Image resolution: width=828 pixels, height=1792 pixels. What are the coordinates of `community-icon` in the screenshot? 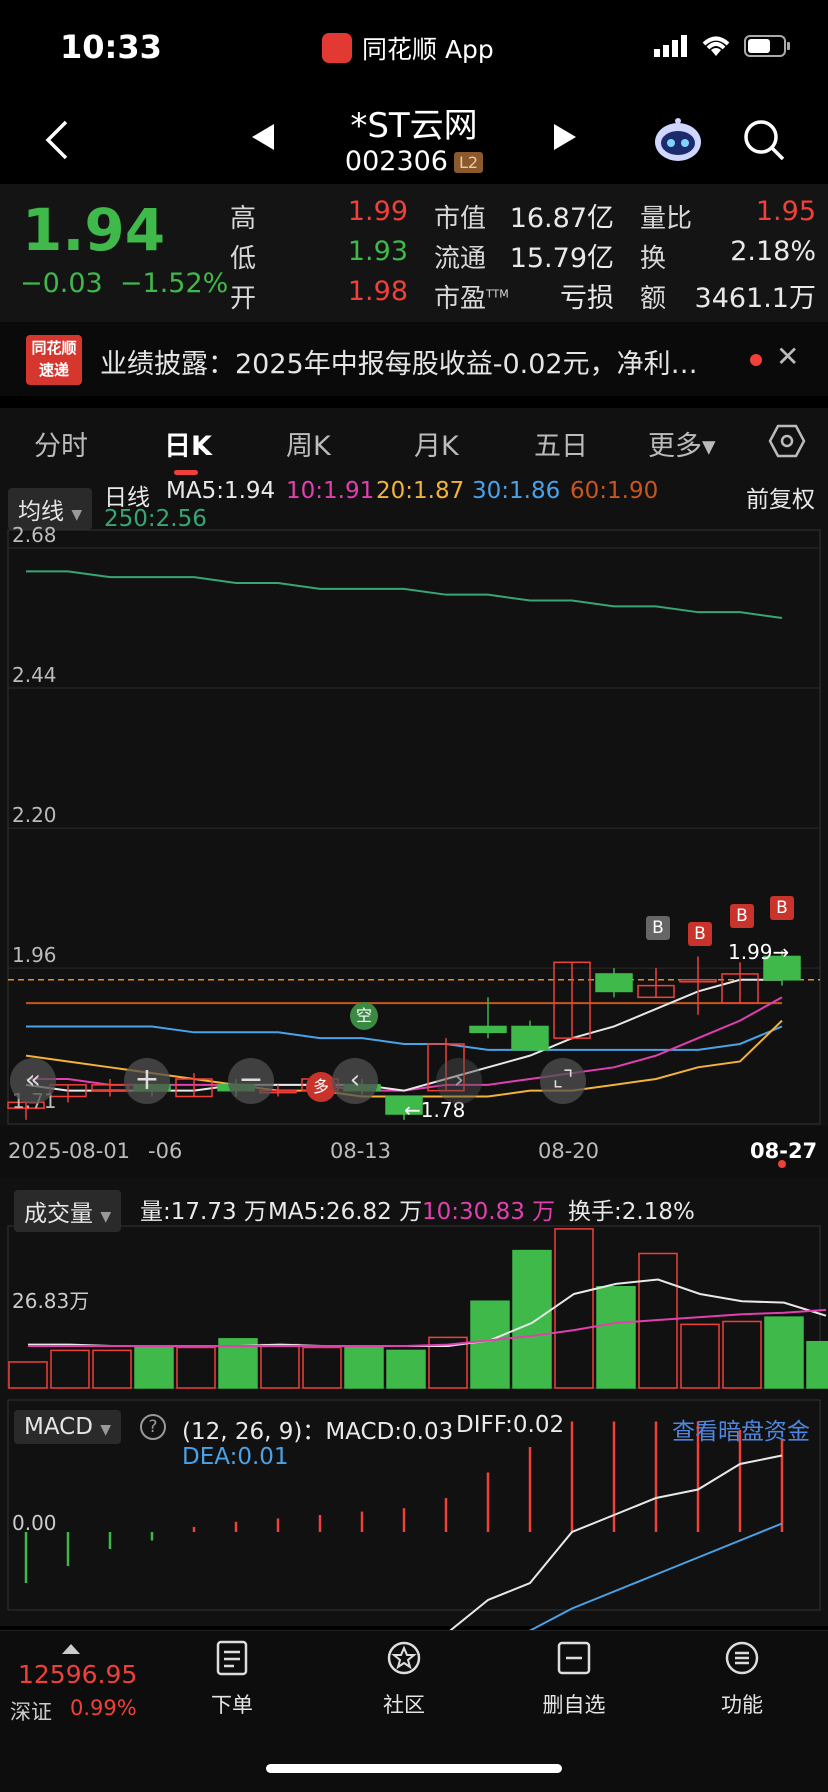 It's located at (404, 1658).